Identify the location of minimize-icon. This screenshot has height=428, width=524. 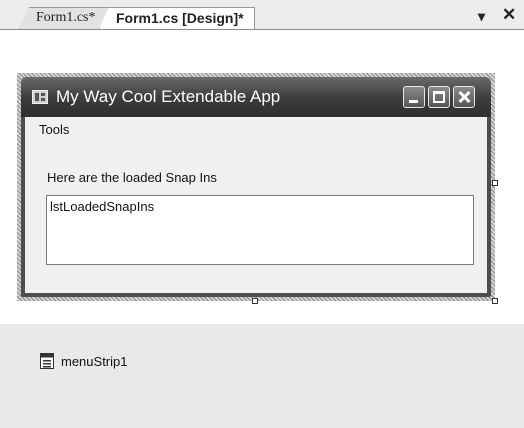
(414, 97).